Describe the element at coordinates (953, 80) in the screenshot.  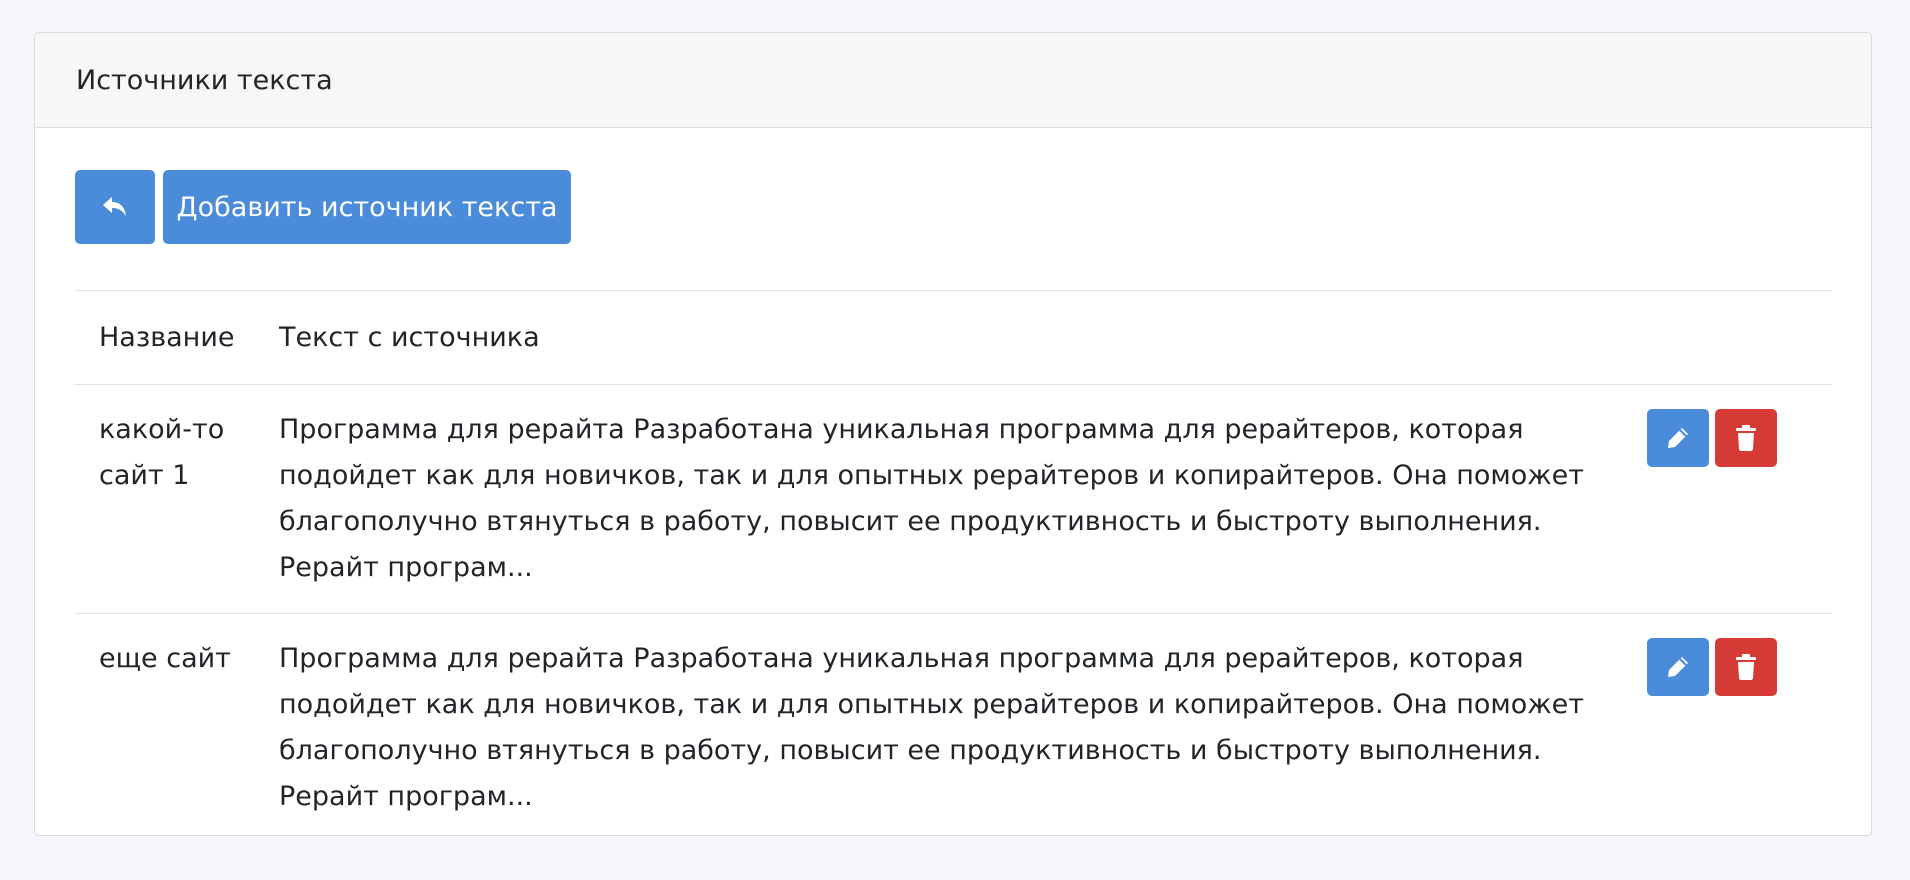
I see `card-header: Источники текста` at that location.